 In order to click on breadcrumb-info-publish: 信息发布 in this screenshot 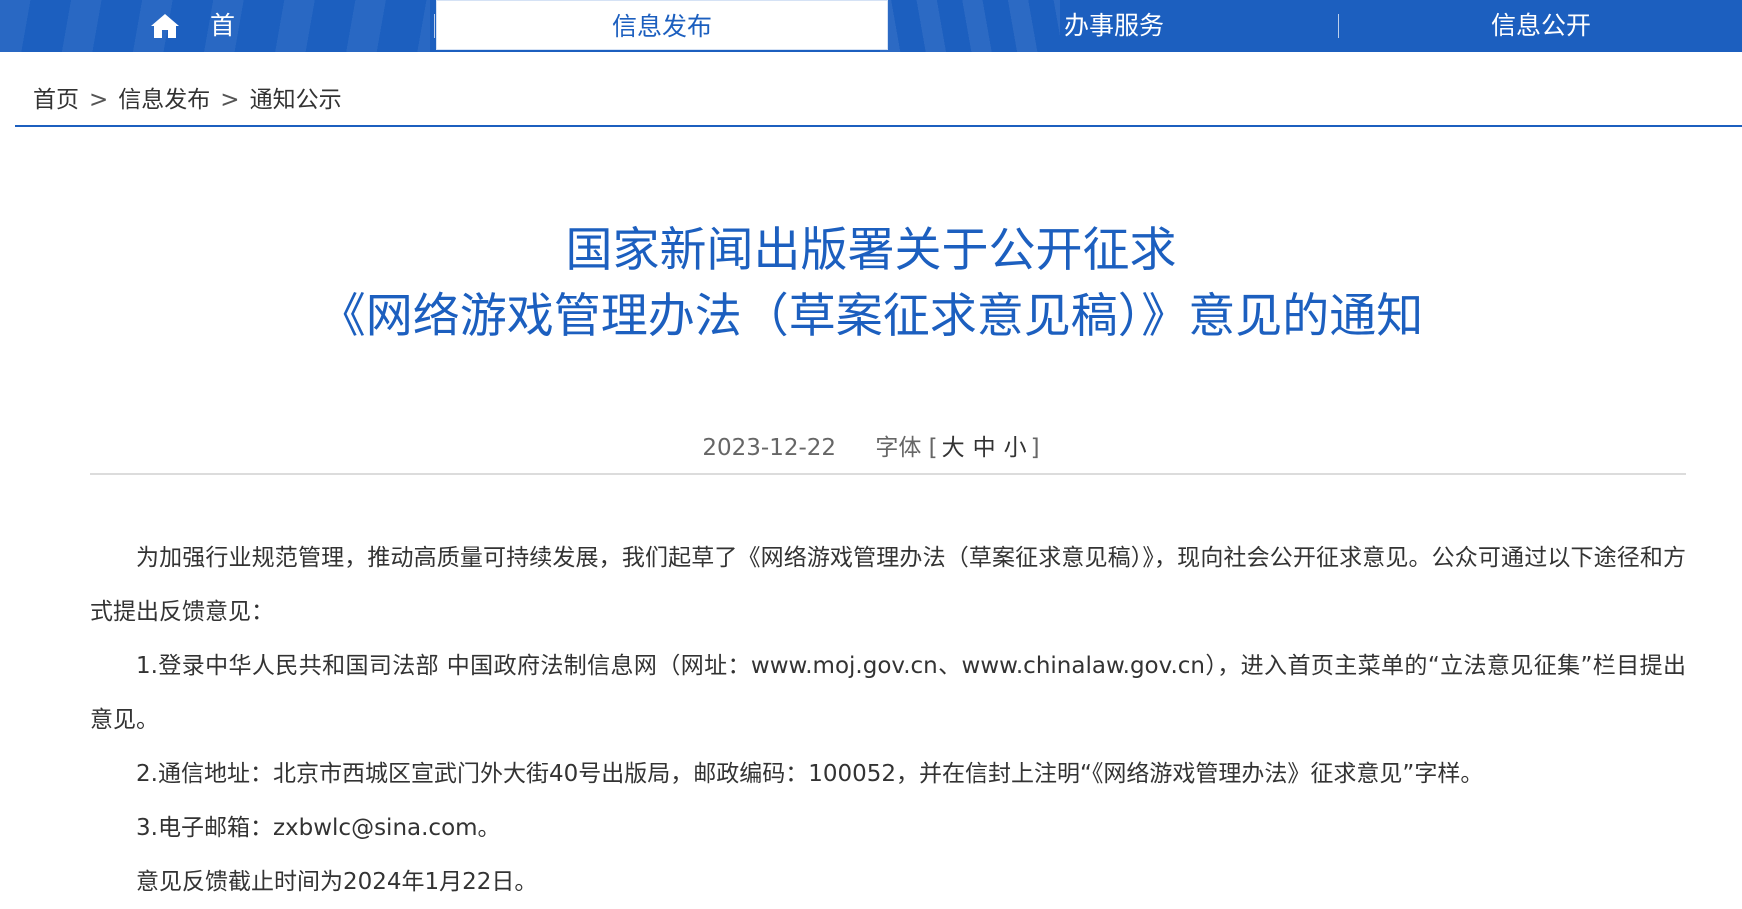, I will do `click(164, 100)`.